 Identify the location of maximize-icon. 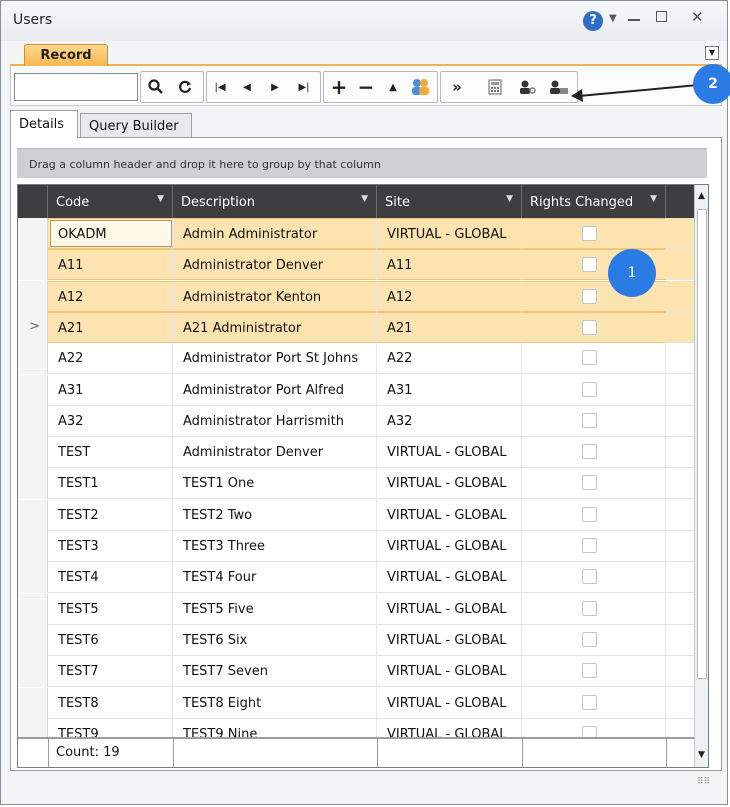
(661, 16).